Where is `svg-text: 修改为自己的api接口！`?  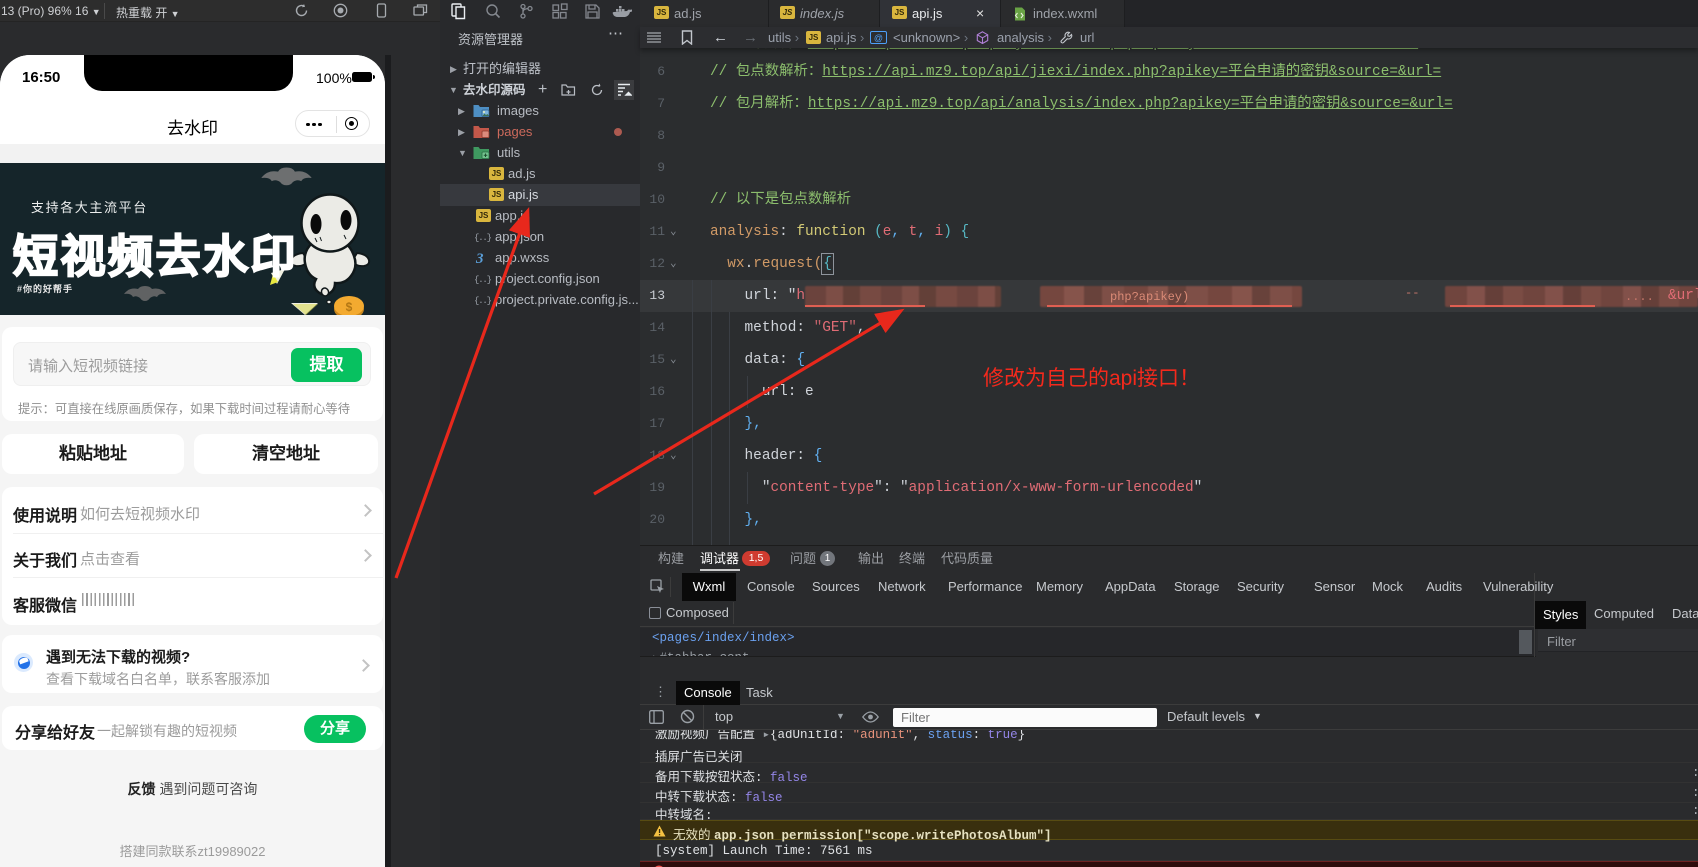
svg-text: 修改为自己的api接口！ is located at coordinates (1091, 378).